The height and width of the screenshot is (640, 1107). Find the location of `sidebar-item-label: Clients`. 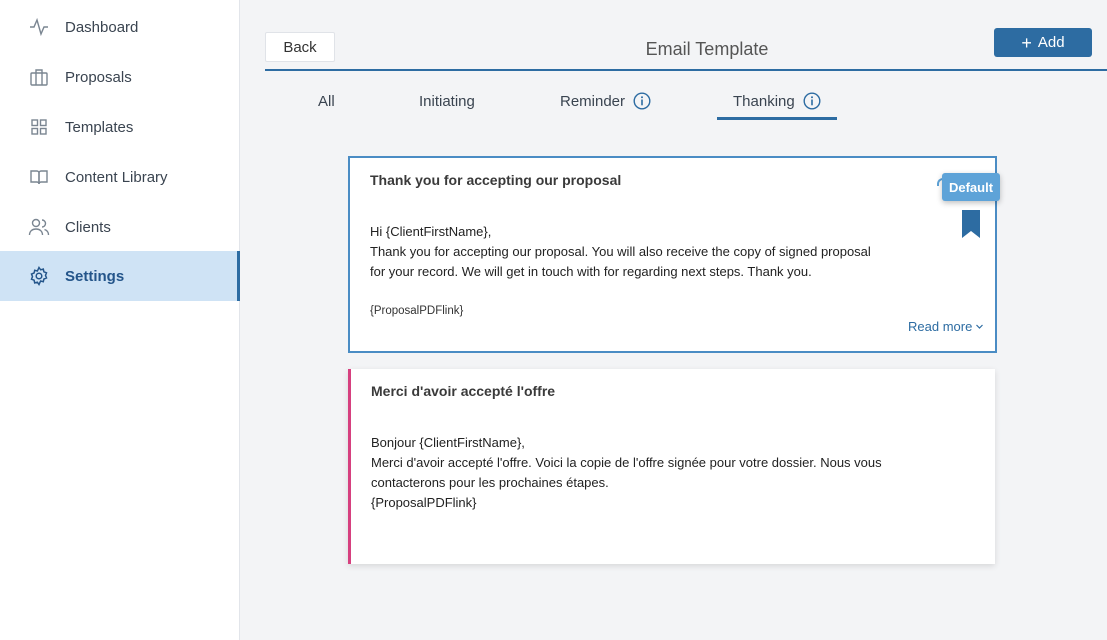

sidebar-item-label: Clients is located at coordinates (88, 227).